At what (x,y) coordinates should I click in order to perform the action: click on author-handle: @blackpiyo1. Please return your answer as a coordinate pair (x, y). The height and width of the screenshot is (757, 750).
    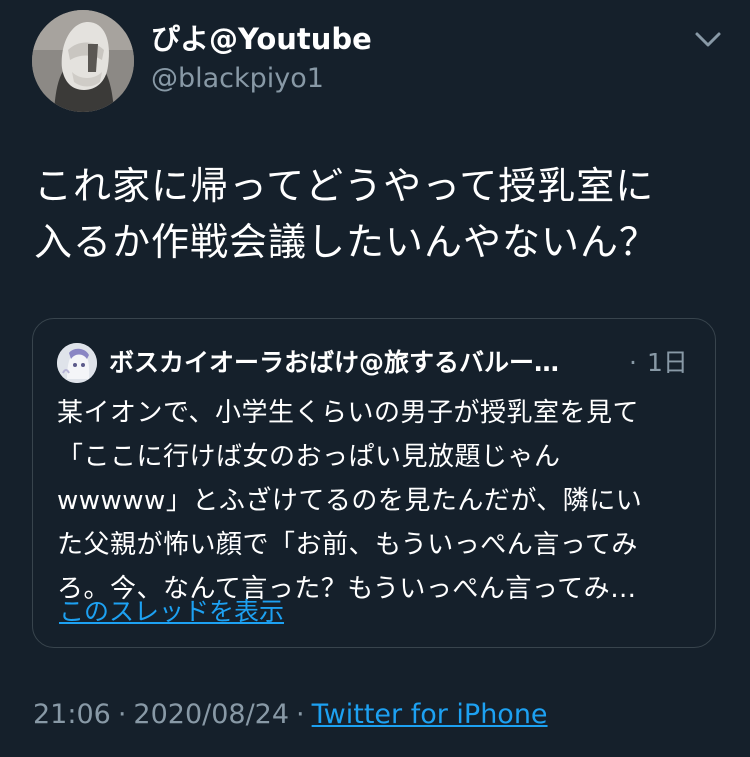
    Looking at the image, I should click on (237, 79).